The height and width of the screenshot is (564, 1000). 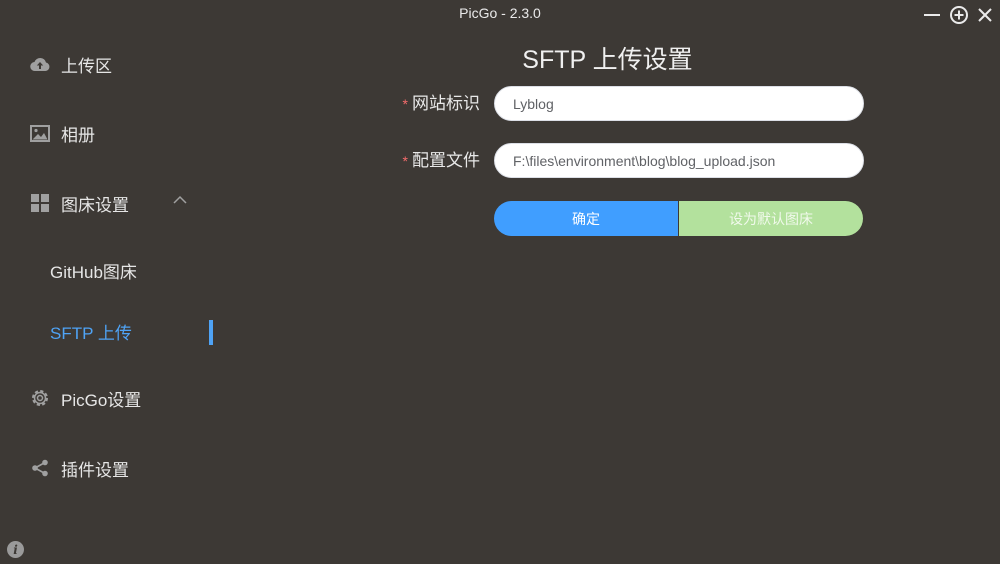 I want to click on minimize-icon, so click(x=932, y=15).